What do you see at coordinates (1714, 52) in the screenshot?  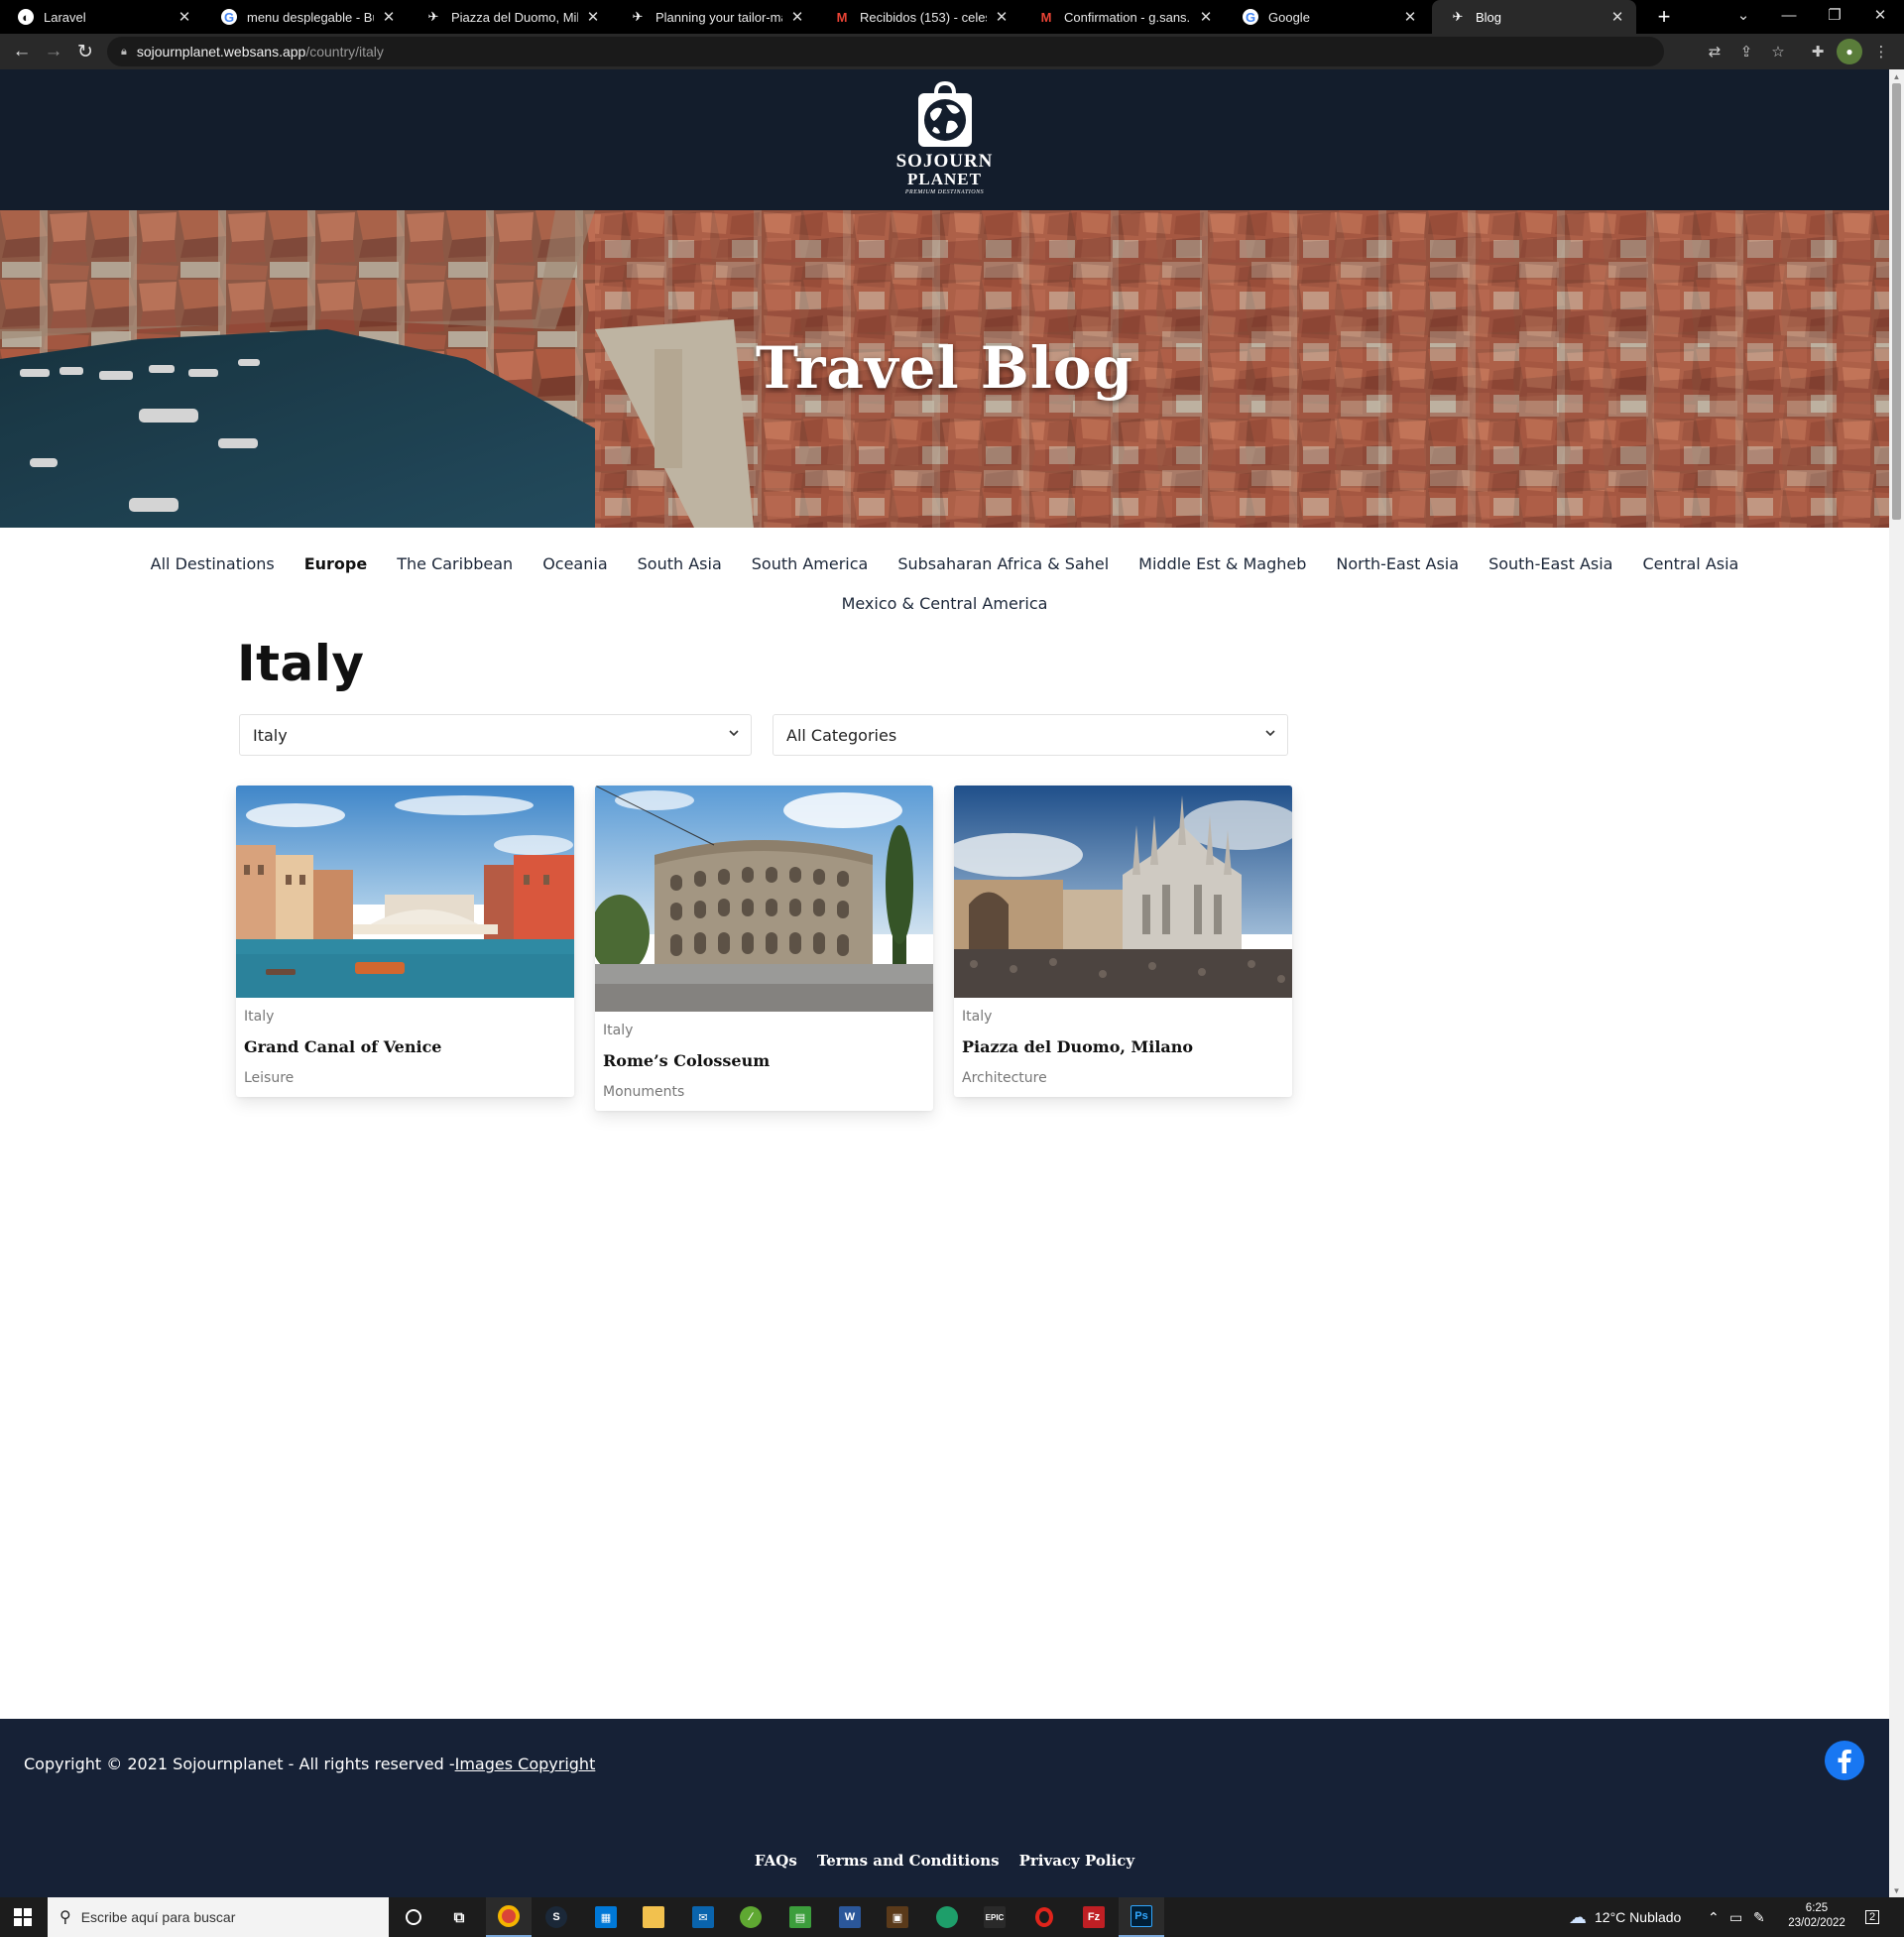 I see `translate-icon: ⇄` at bounding box center [1714, 52].